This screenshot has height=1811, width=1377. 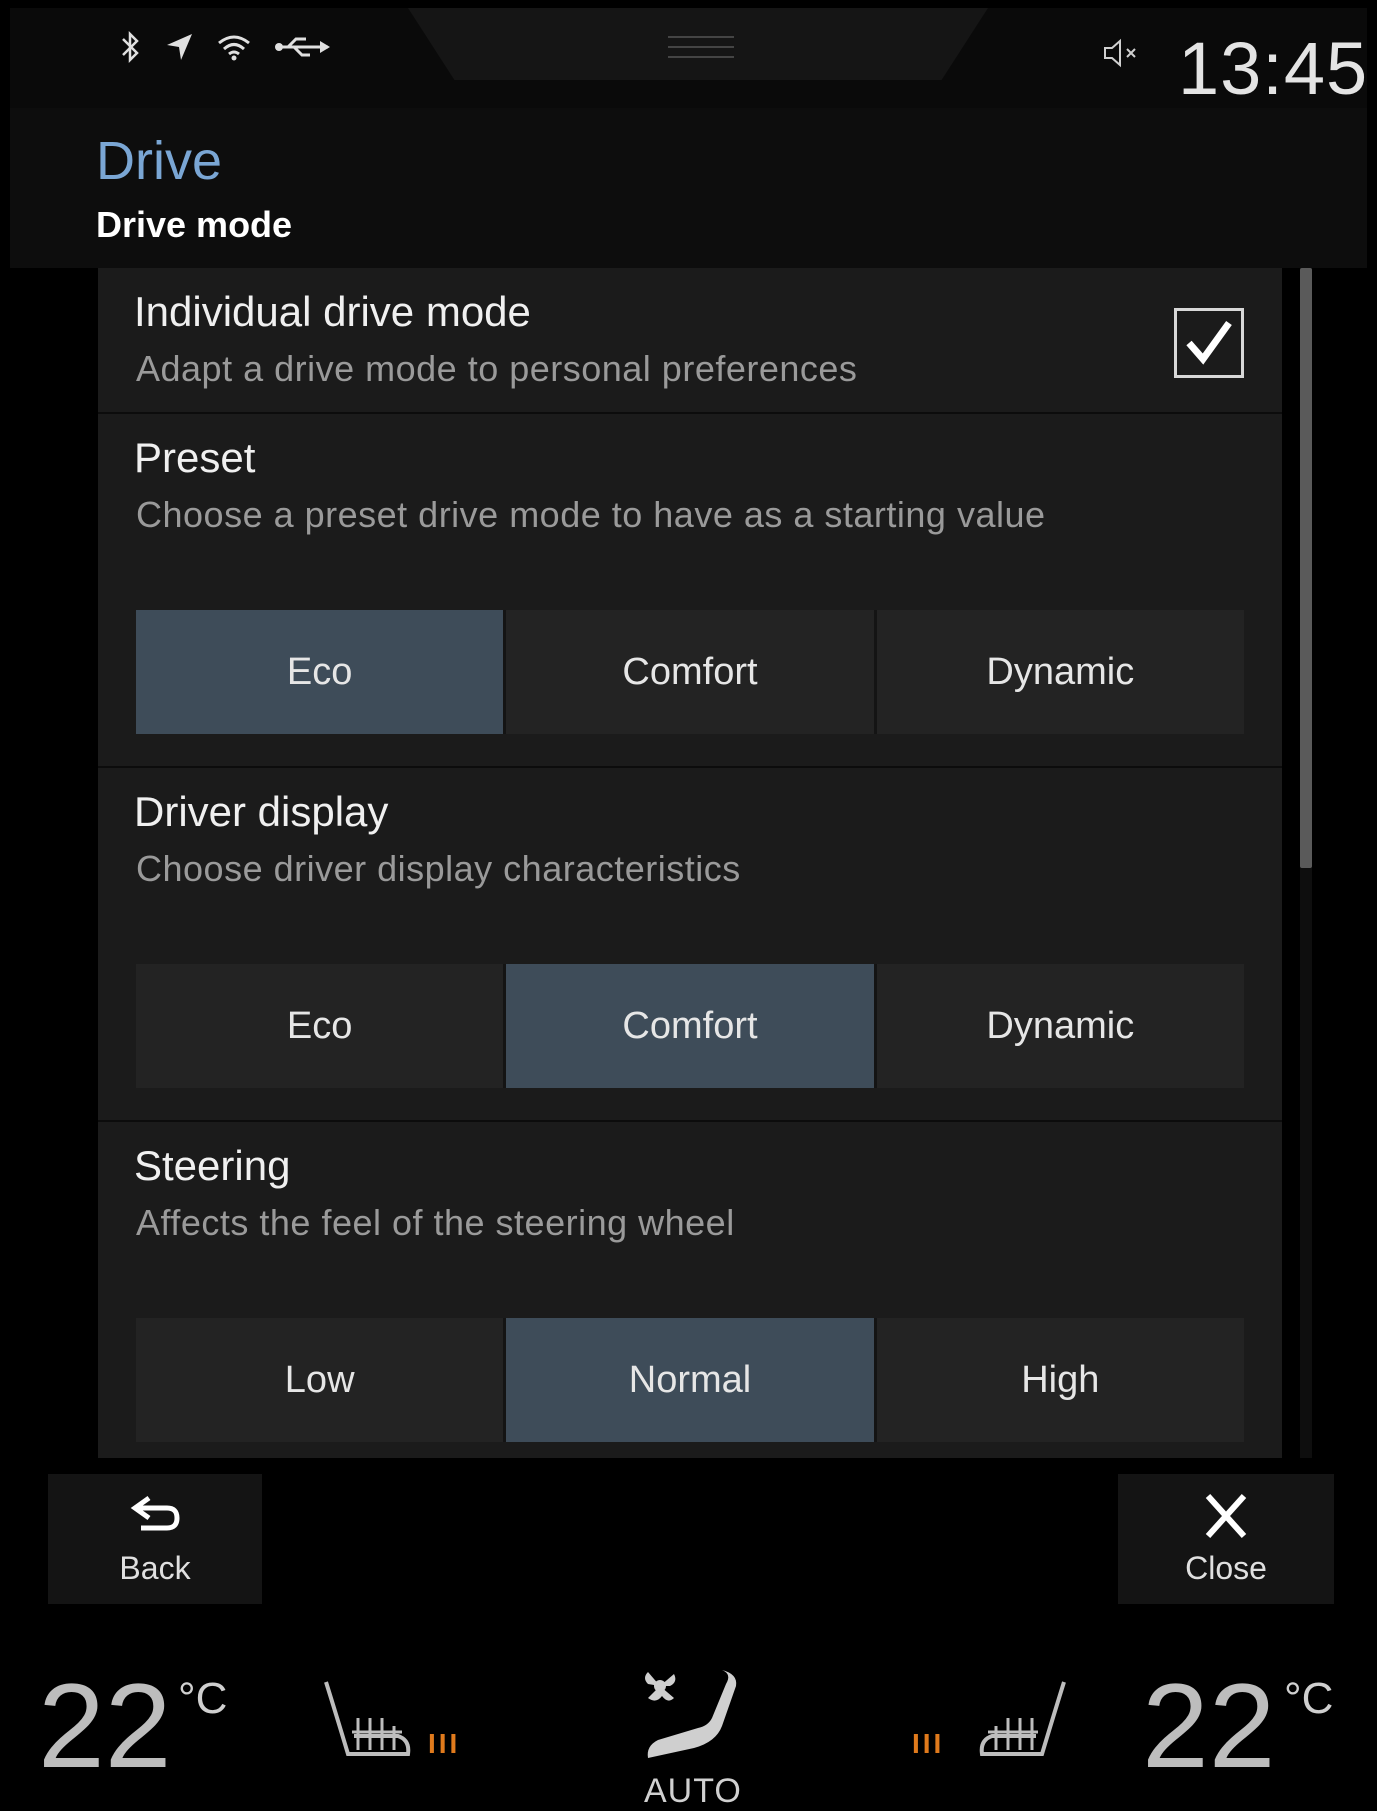 I want to click on left-temperature: 22, so click(x=104, y=1726).